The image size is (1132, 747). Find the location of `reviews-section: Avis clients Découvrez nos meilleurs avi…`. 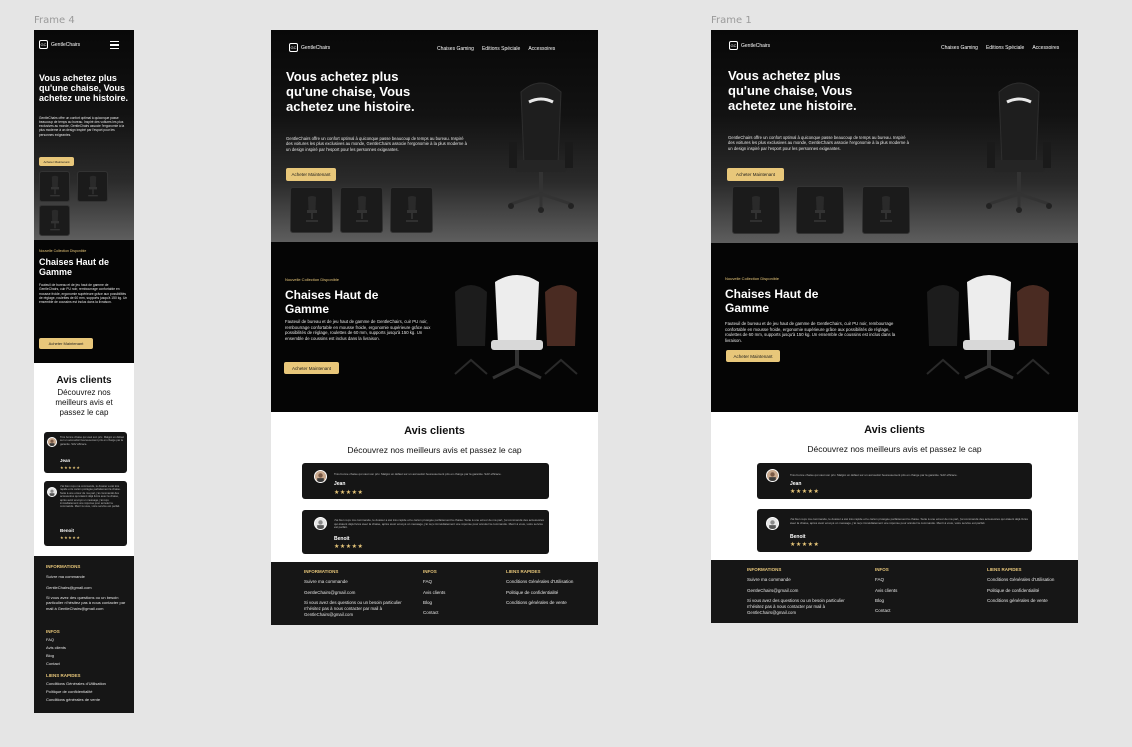

reviews-section: Avis clients Découvrez nos meilleurs avi… is located at coordinates (894, 486).